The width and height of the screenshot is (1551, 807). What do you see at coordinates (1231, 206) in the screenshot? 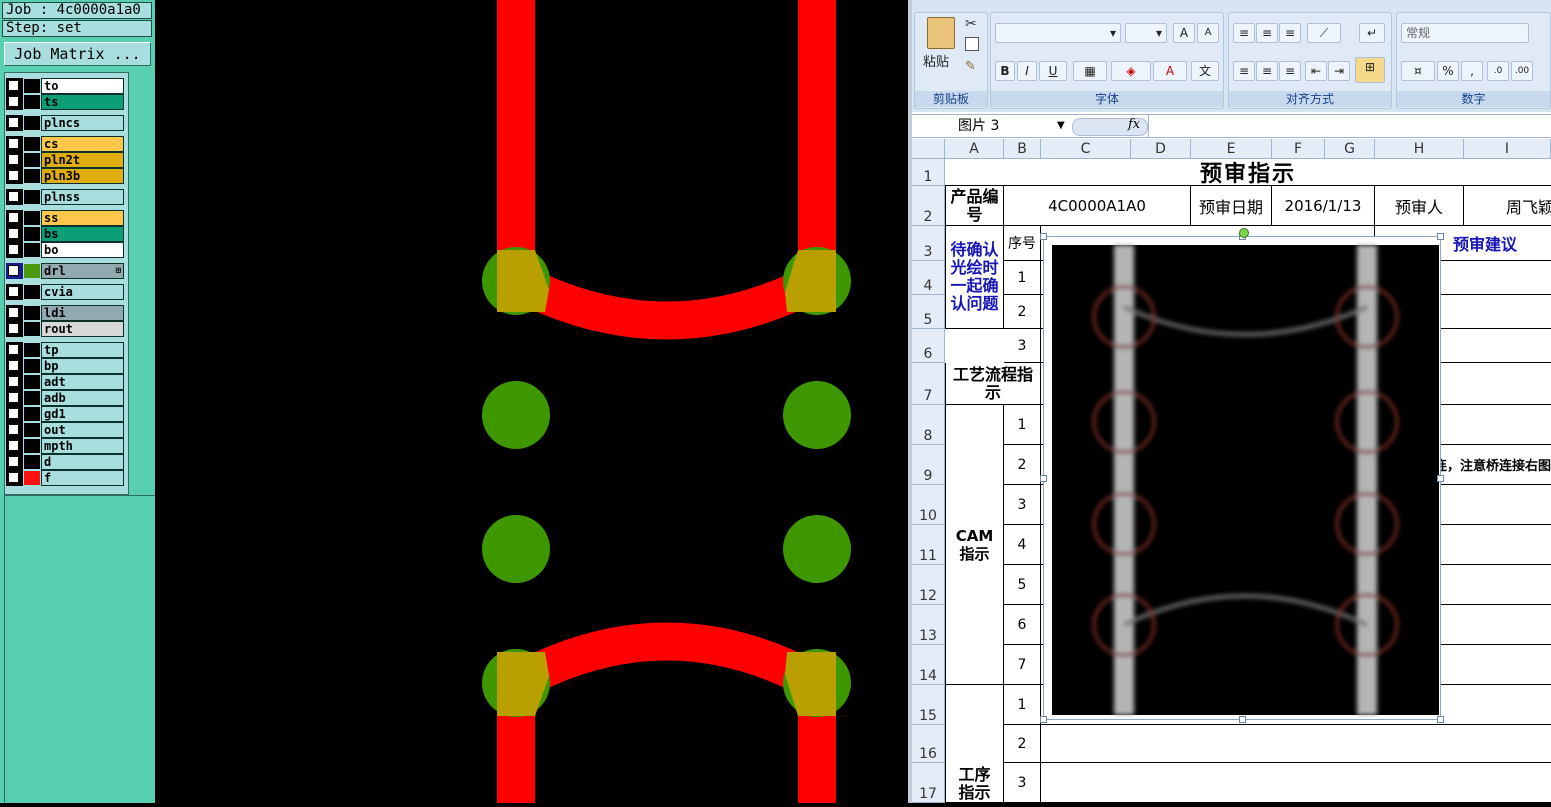
I see `review-date-label: 预审日期` at bounding box center [1231, 206].